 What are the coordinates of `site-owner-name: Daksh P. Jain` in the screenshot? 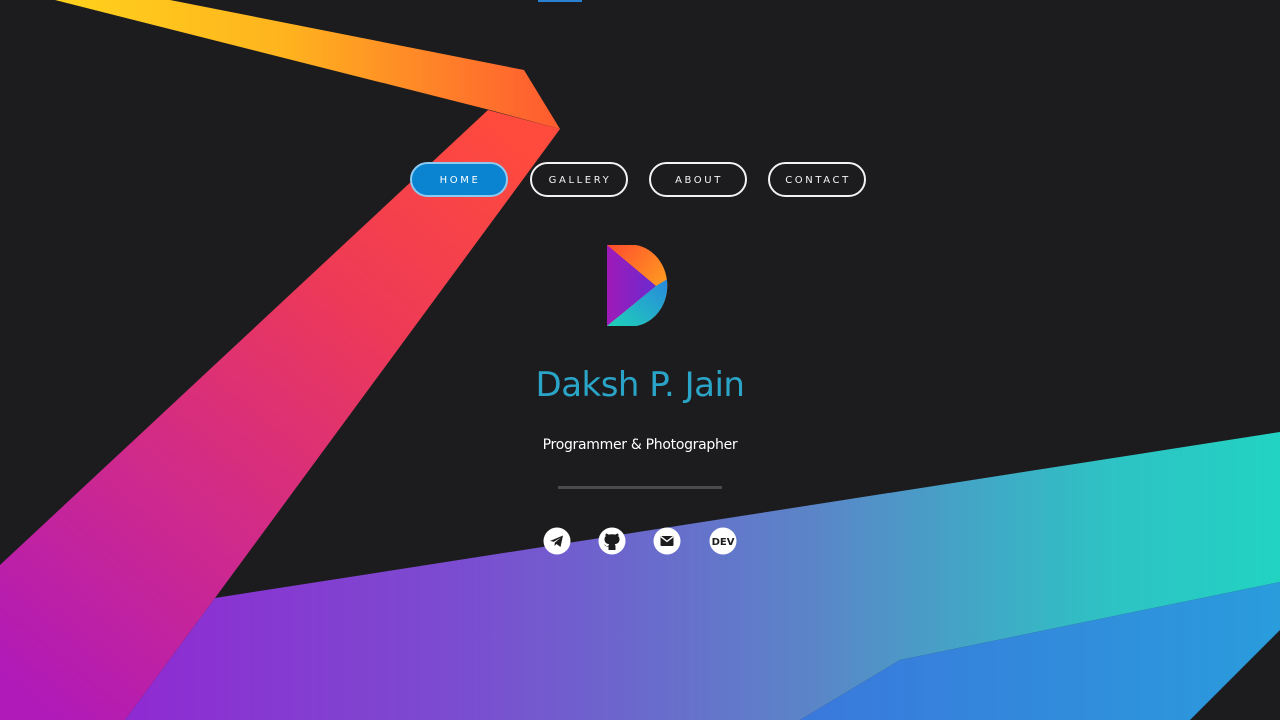 It's located at (640, 385).